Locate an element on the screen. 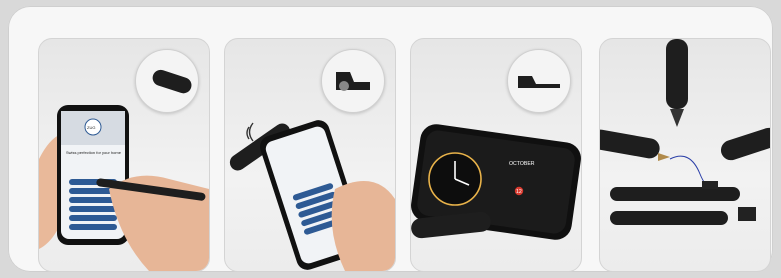 Image resolution: width=781 pixels, height=278 pixels. pen-tip is located at coordinates (677, 118).